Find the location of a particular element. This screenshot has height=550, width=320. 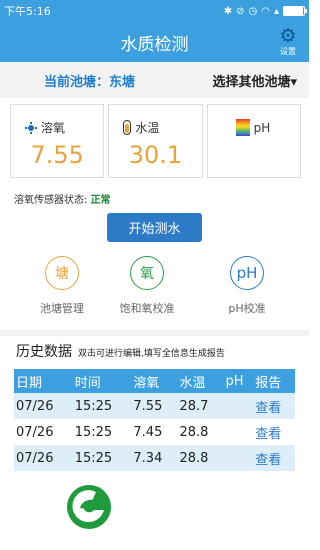

status-bar: 下午5:16 ✱ ⊘ ◷ ◠ ▴ is located at coordinates (154, 11).